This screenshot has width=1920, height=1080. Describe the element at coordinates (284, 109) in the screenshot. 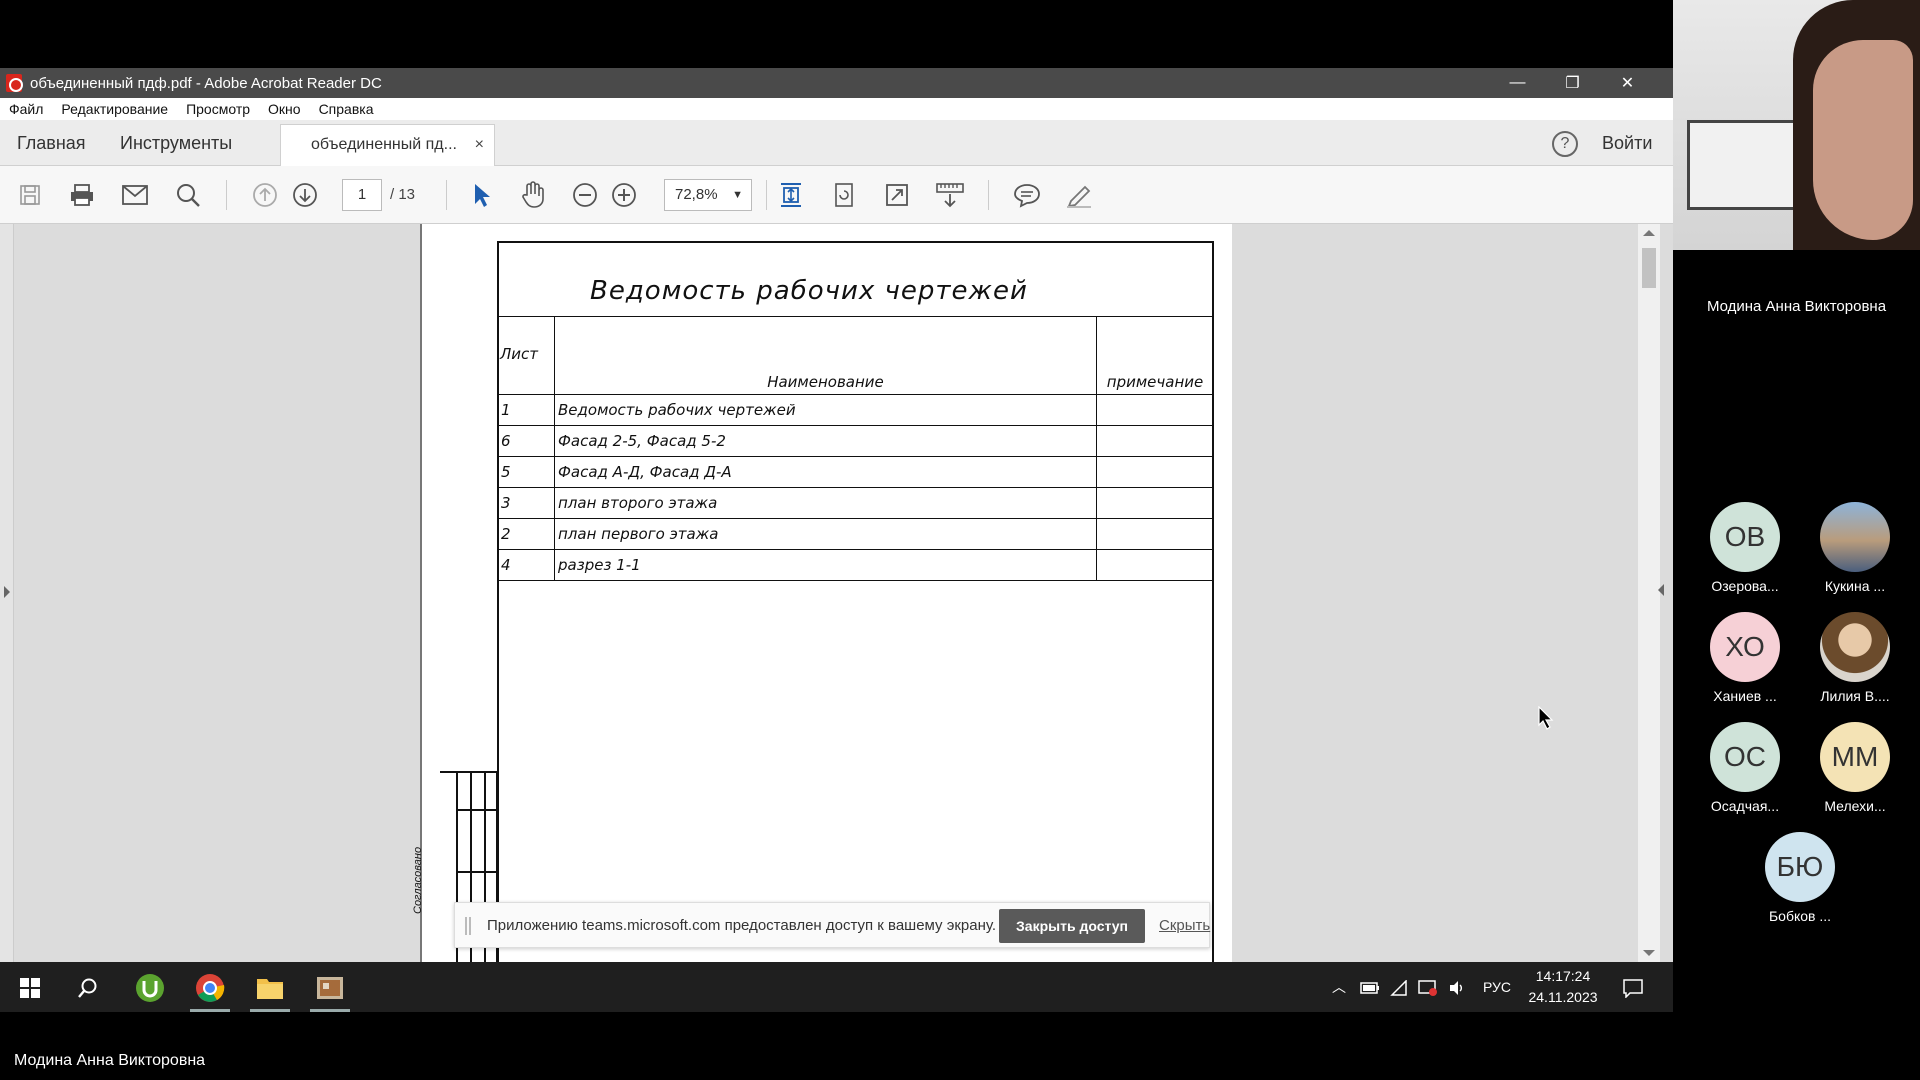

I see `menu-window: Окно` at that location.